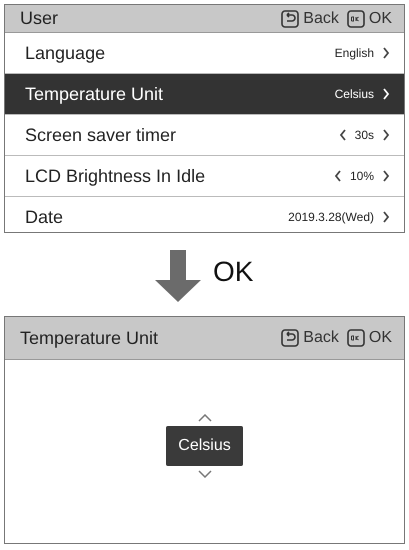 This screenshot has height=550, width=409. I want to click on down-arrow-icon, so click(178, 276).